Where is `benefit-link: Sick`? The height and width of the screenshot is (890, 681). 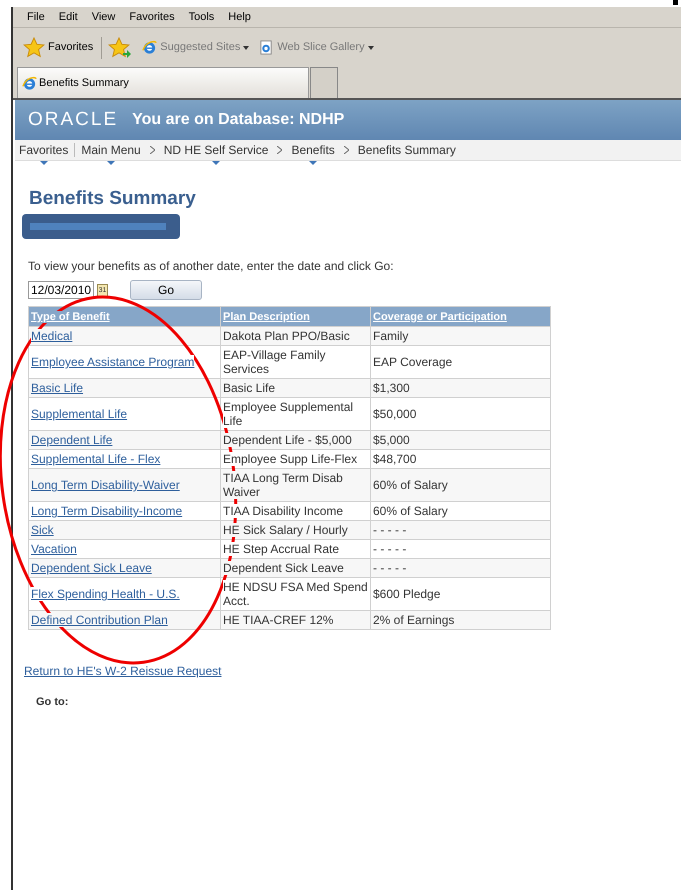 benefit-link: Sick is located at coordinates (42, 530).